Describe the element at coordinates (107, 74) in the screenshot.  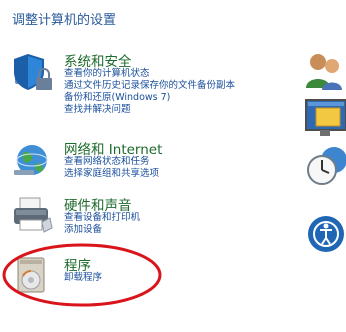
I see `link-view-computer-status: 查看你的计算机状态` at that location.